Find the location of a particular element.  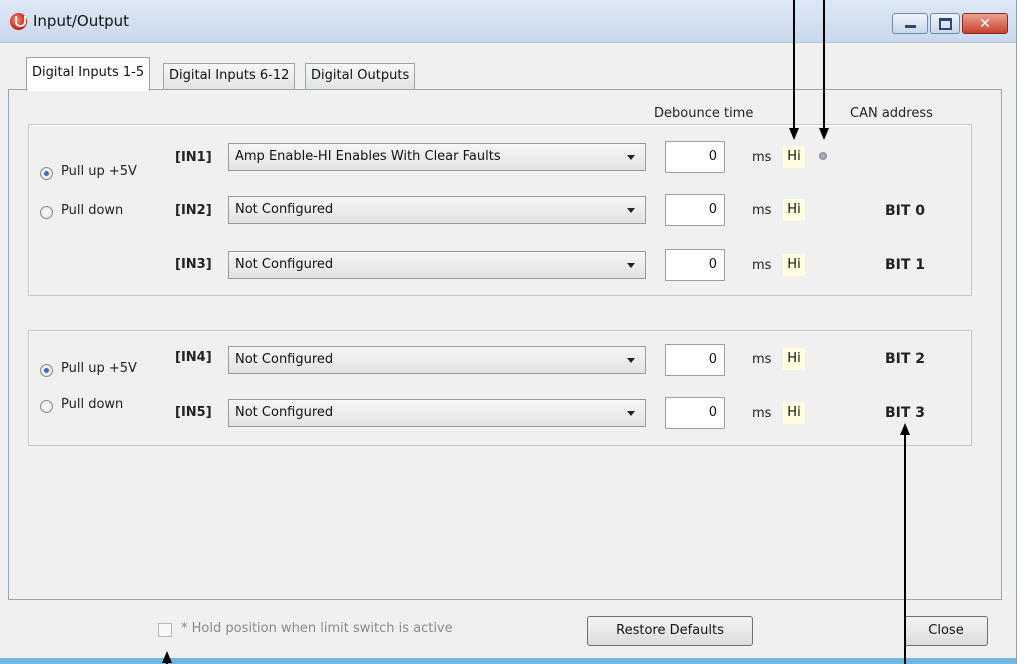

in1-debounce-input: 0 is located at coordinates (695, 157).